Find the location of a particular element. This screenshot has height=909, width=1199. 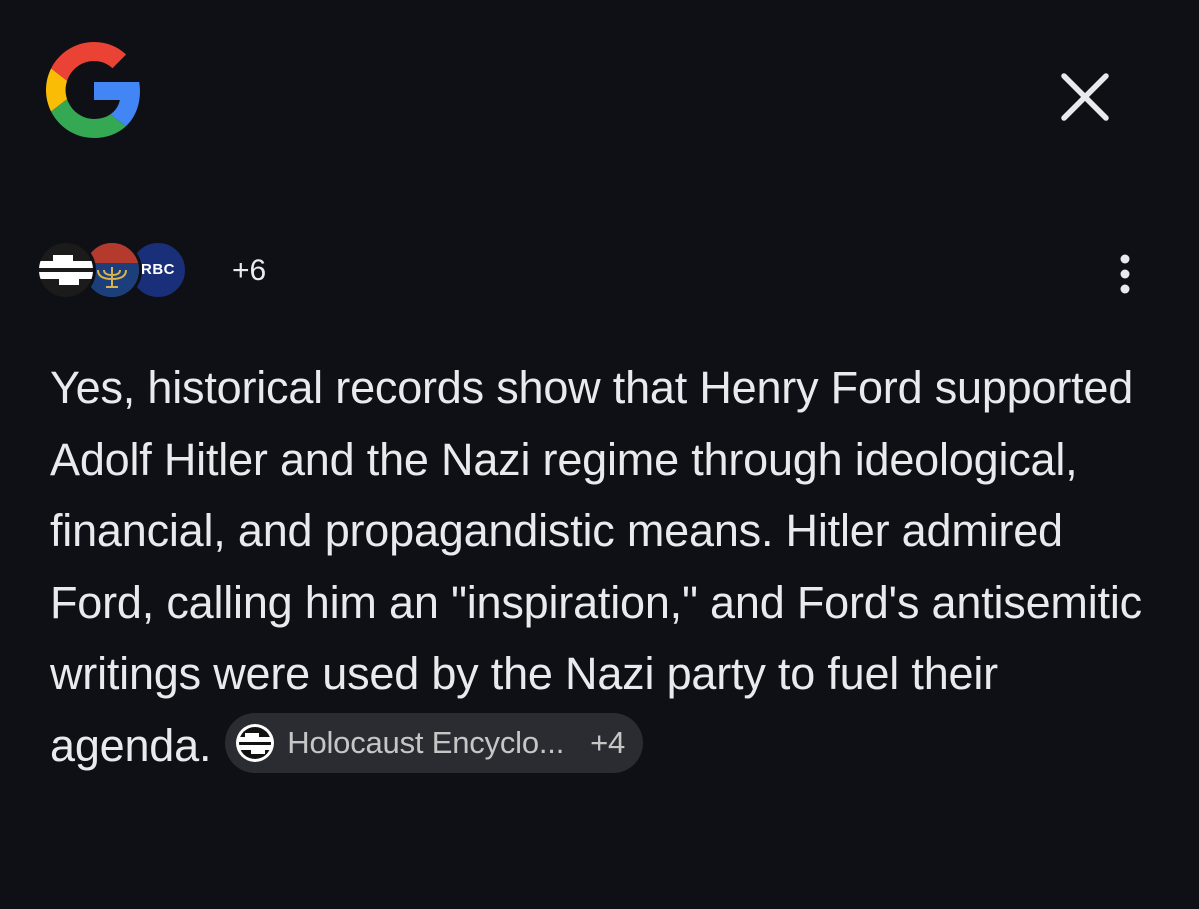

more-vert-icon is located at coordinates (1125, 274).